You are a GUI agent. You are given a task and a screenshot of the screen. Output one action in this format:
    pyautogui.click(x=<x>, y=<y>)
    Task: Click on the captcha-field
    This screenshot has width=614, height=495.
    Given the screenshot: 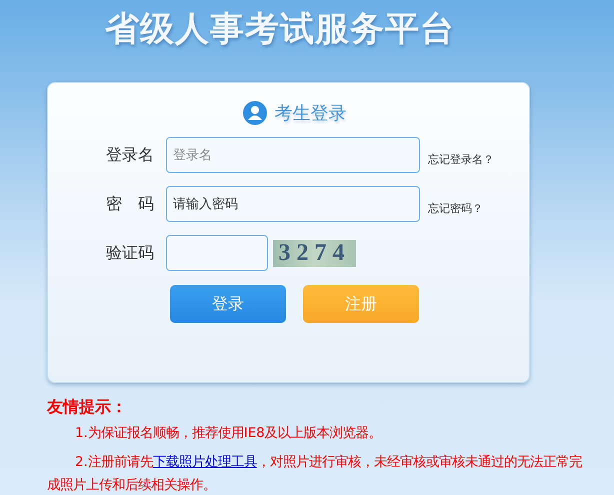 What is the action you would take?
    pyautogui.click(x=217, y=253)
    